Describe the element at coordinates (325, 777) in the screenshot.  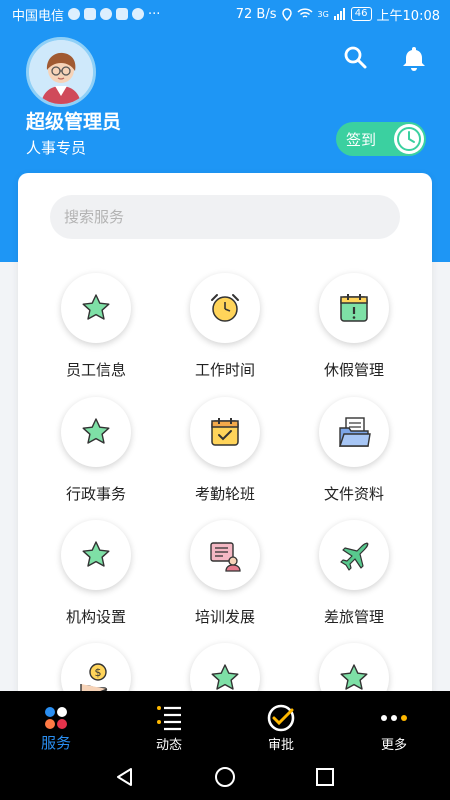
I see `recent-apps-icon` at that location.